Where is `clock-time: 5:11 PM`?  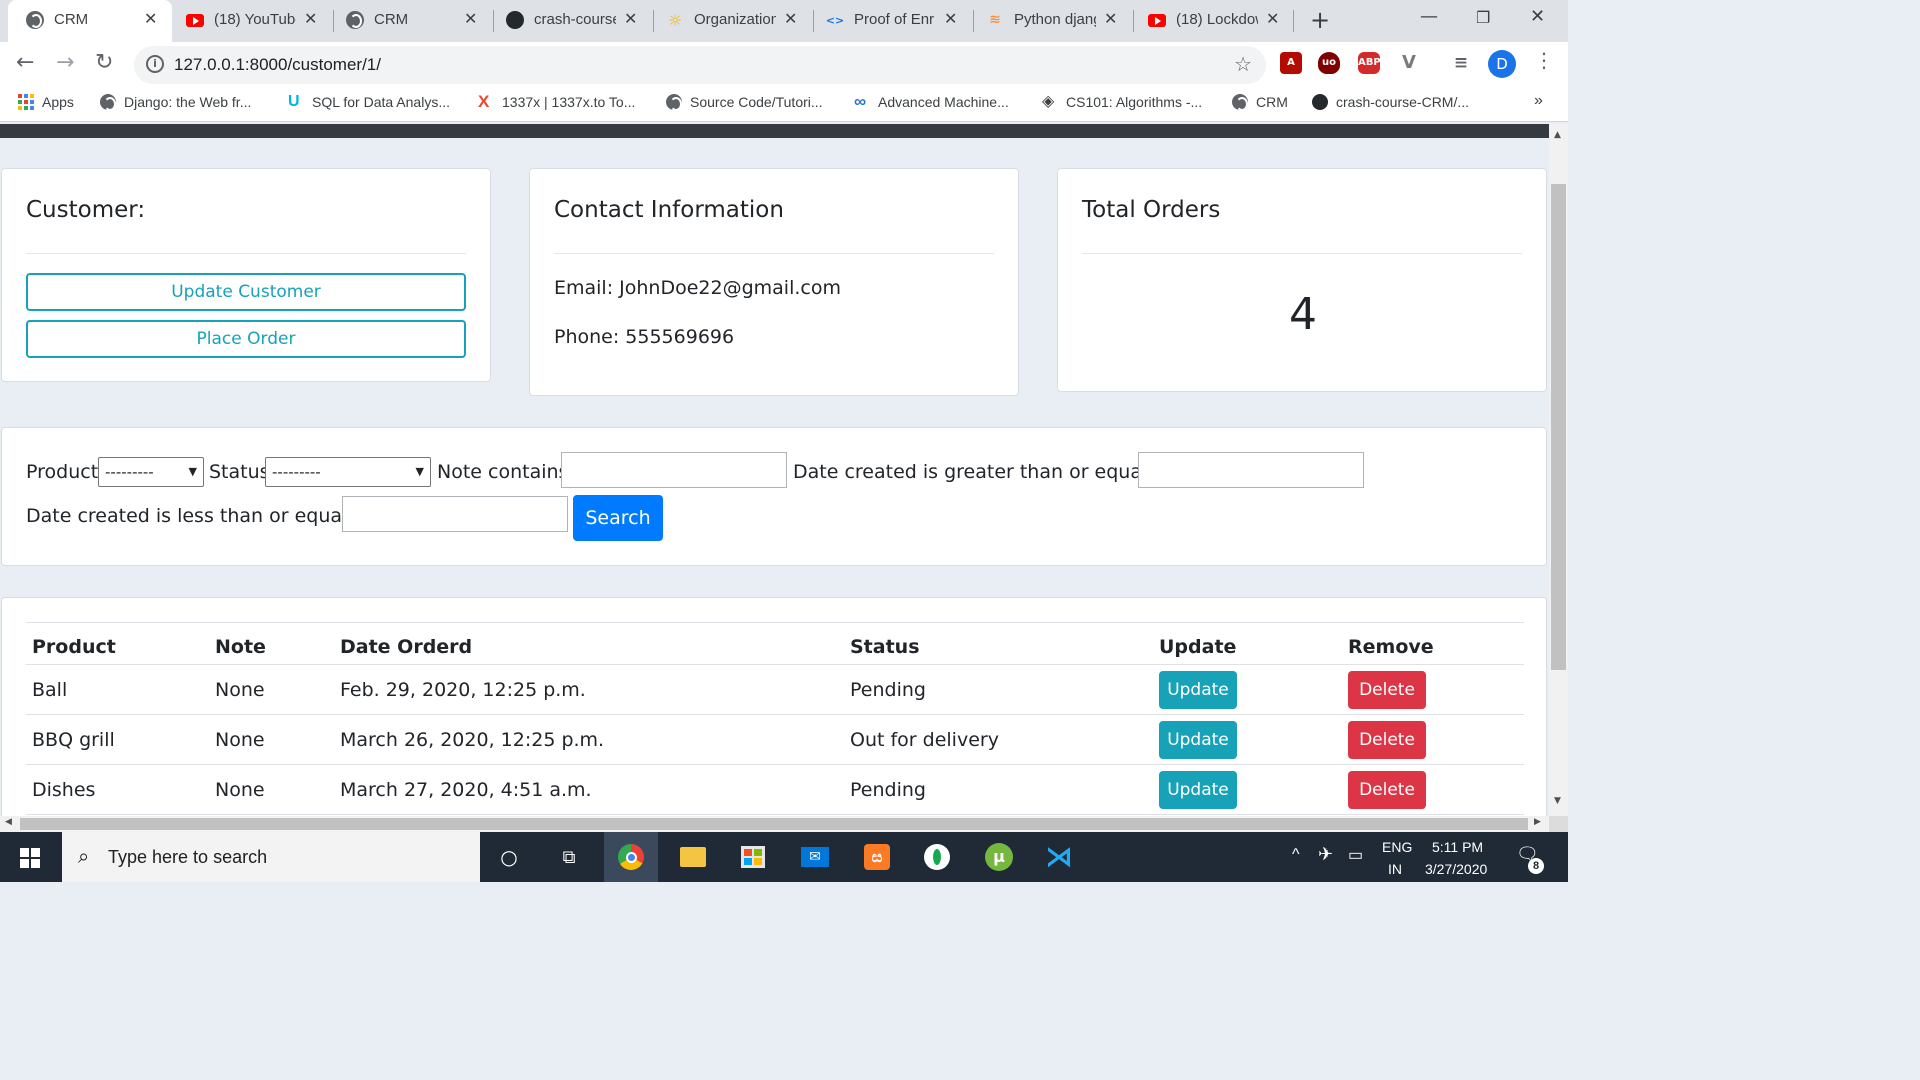
clock-time: 5:11 PM is located at coordinates (1457, 847).